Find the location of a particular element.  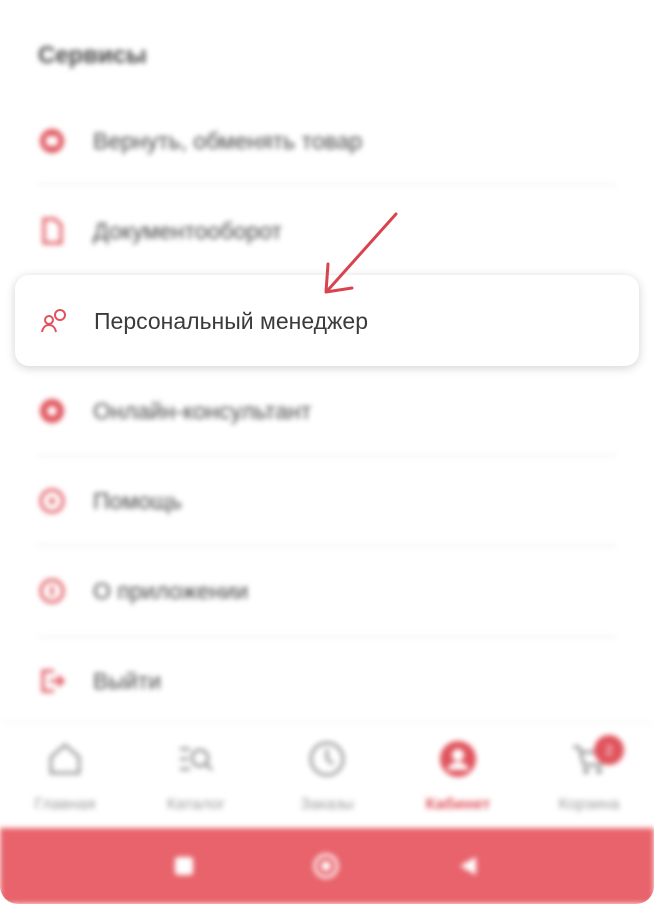

chat-icon is located at coordinates (52, 411).